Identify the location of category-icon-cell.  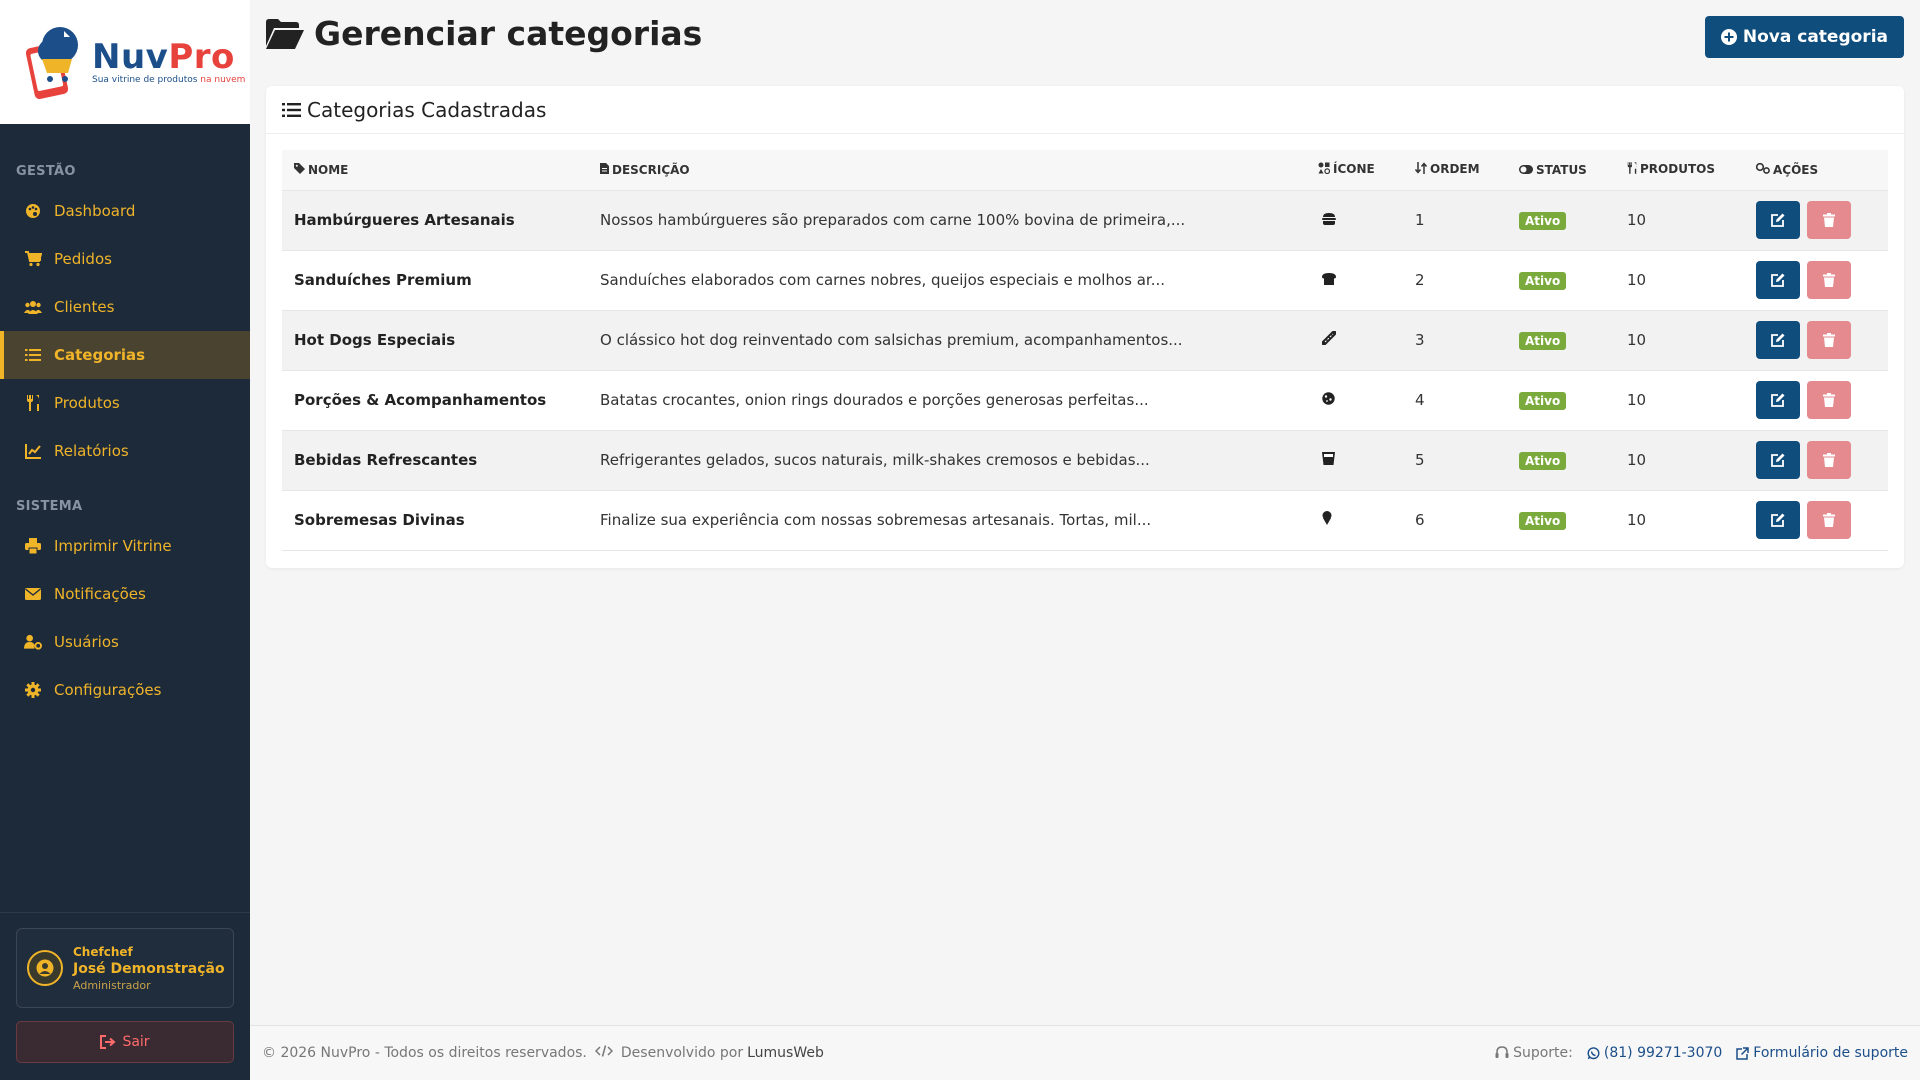
(1354, 520).